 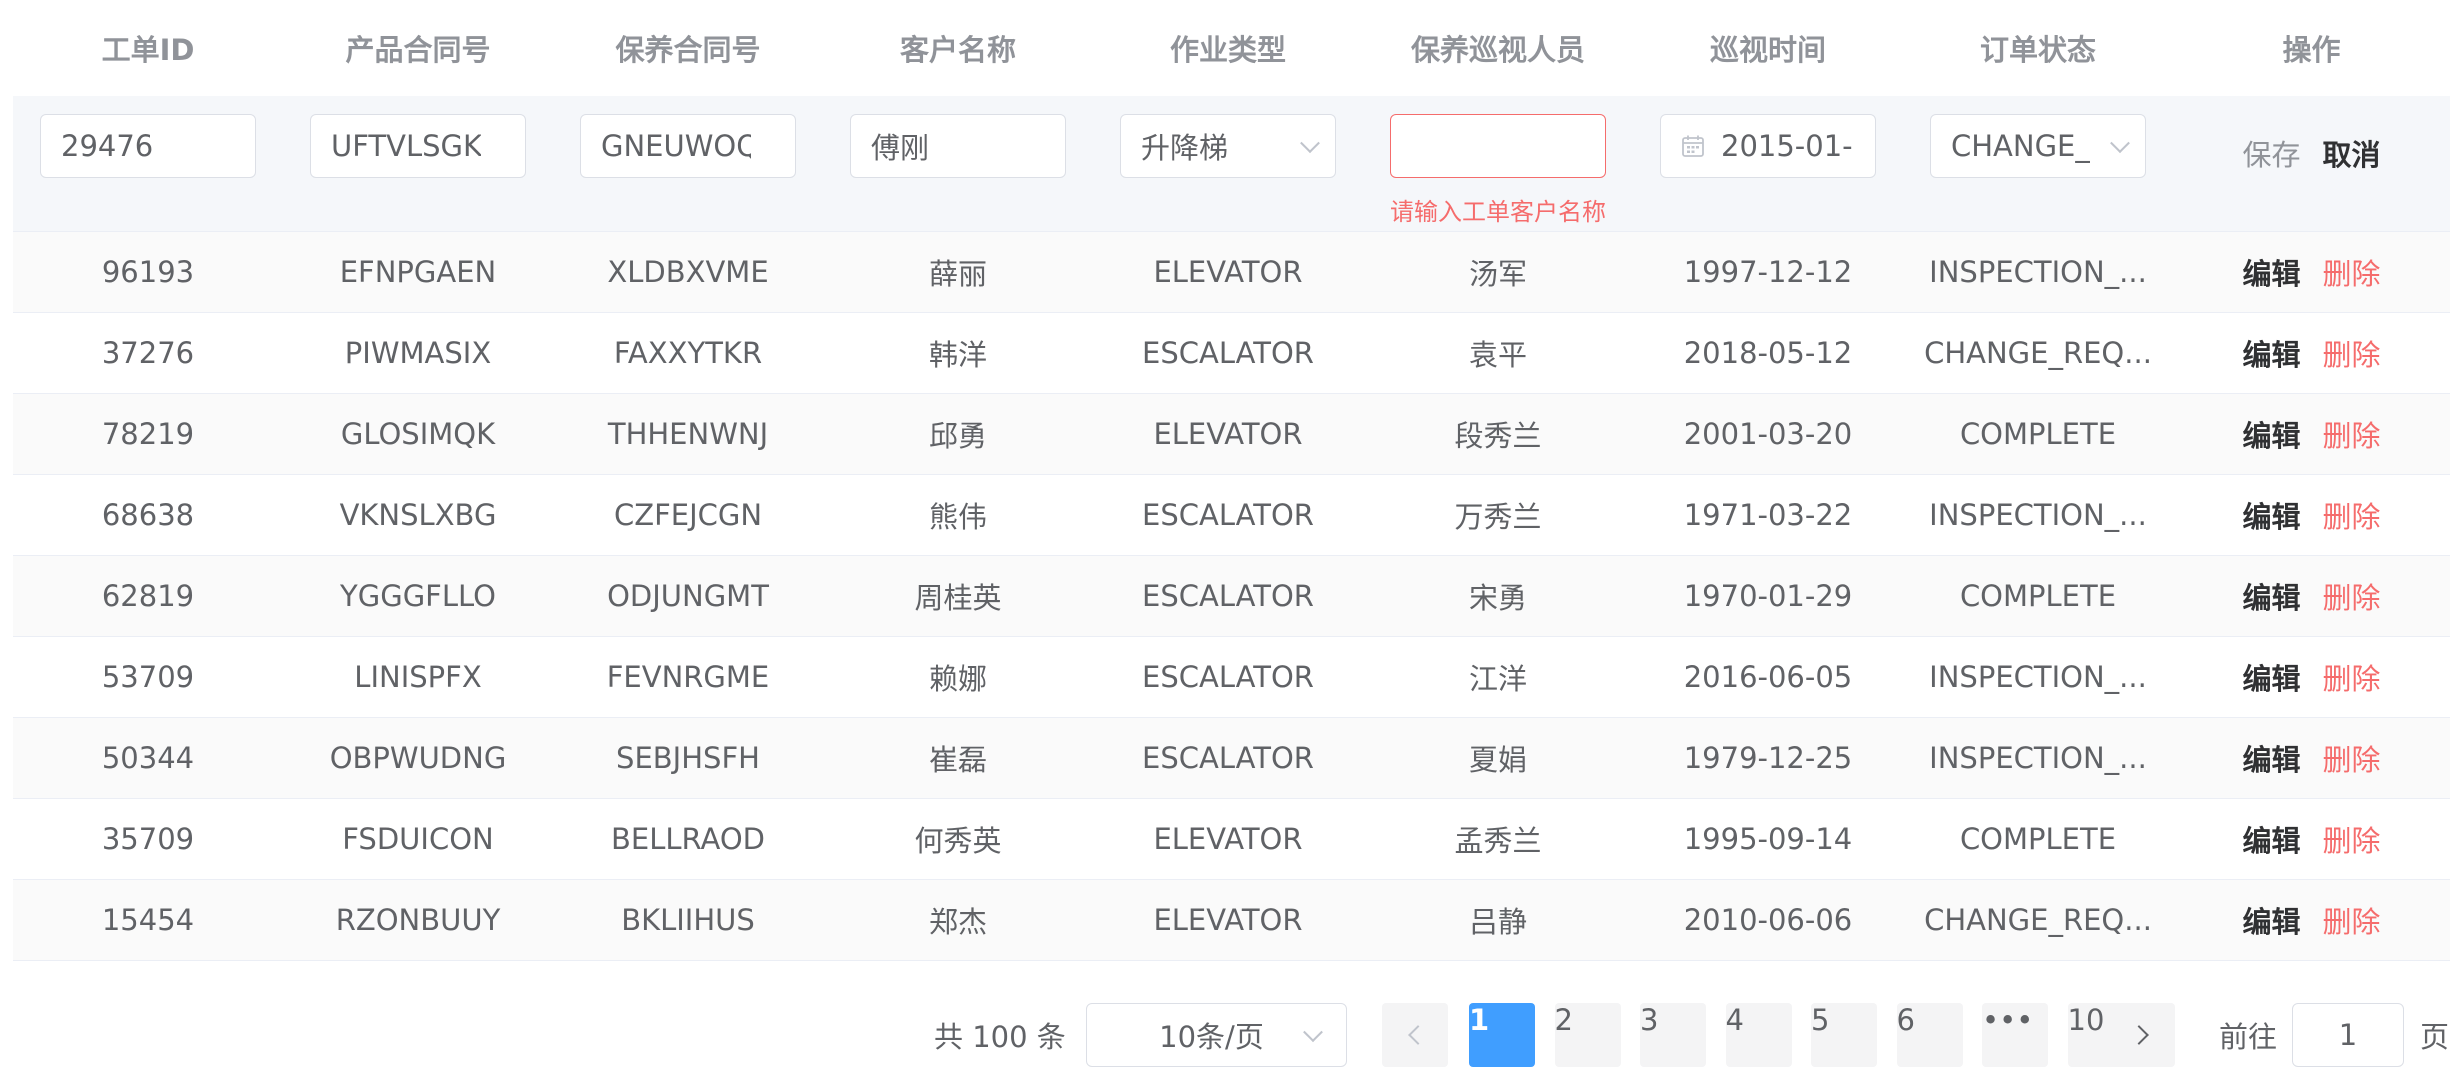 I want to click on cell-inspector: 夏娟, so click(x=1497, y=760).